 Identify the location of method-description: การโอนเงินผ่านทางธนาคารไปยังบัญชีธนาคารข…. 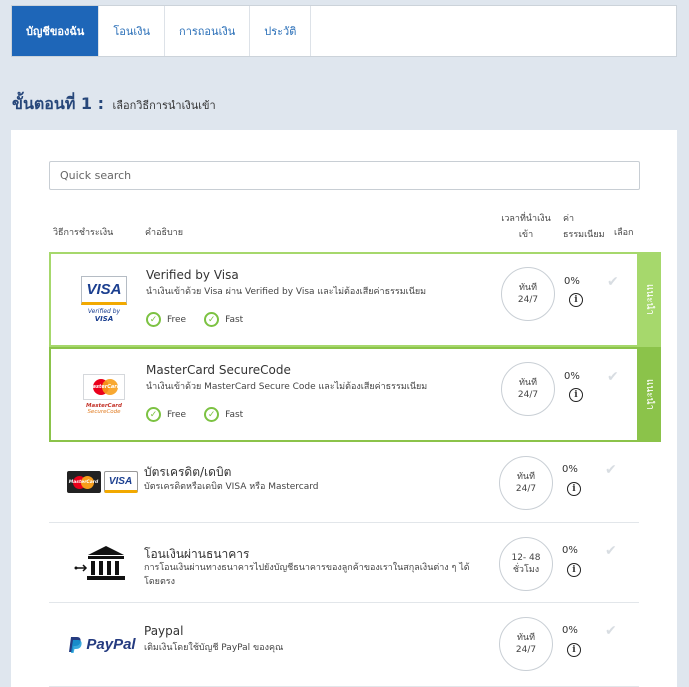
(307, 575).